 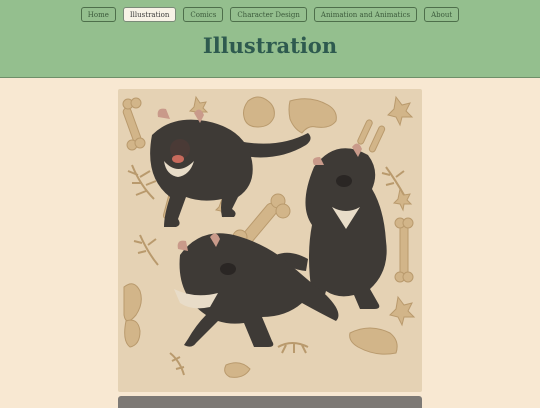 I want to click on ribcage-shape, so click(x=373, y=341).